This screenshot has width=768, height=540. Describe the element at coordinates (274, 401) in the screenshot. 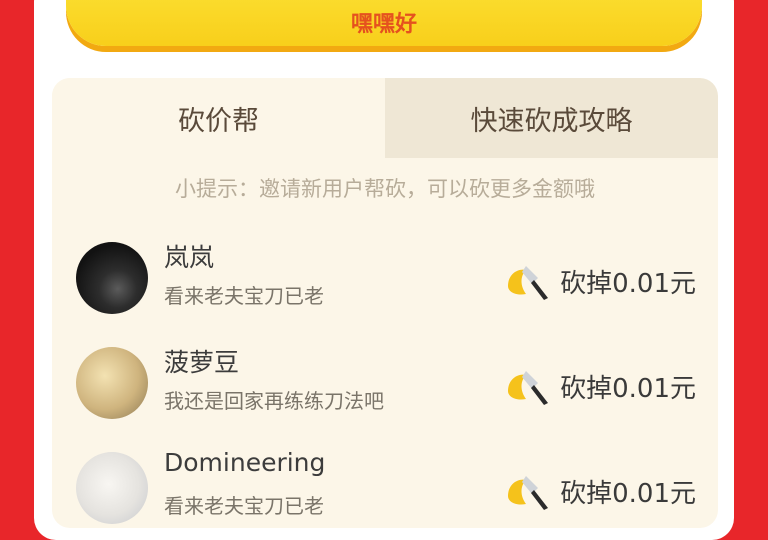

I see `helper-message: 我还是回家再练练刀法吧` at that location.